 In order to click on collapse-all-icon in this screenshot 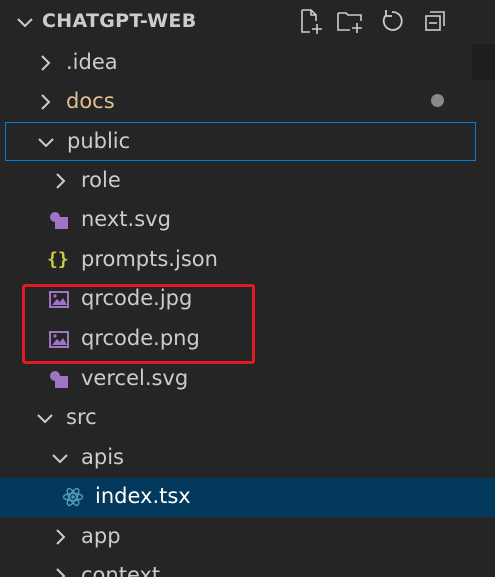, I will do `click(436, 21)`.